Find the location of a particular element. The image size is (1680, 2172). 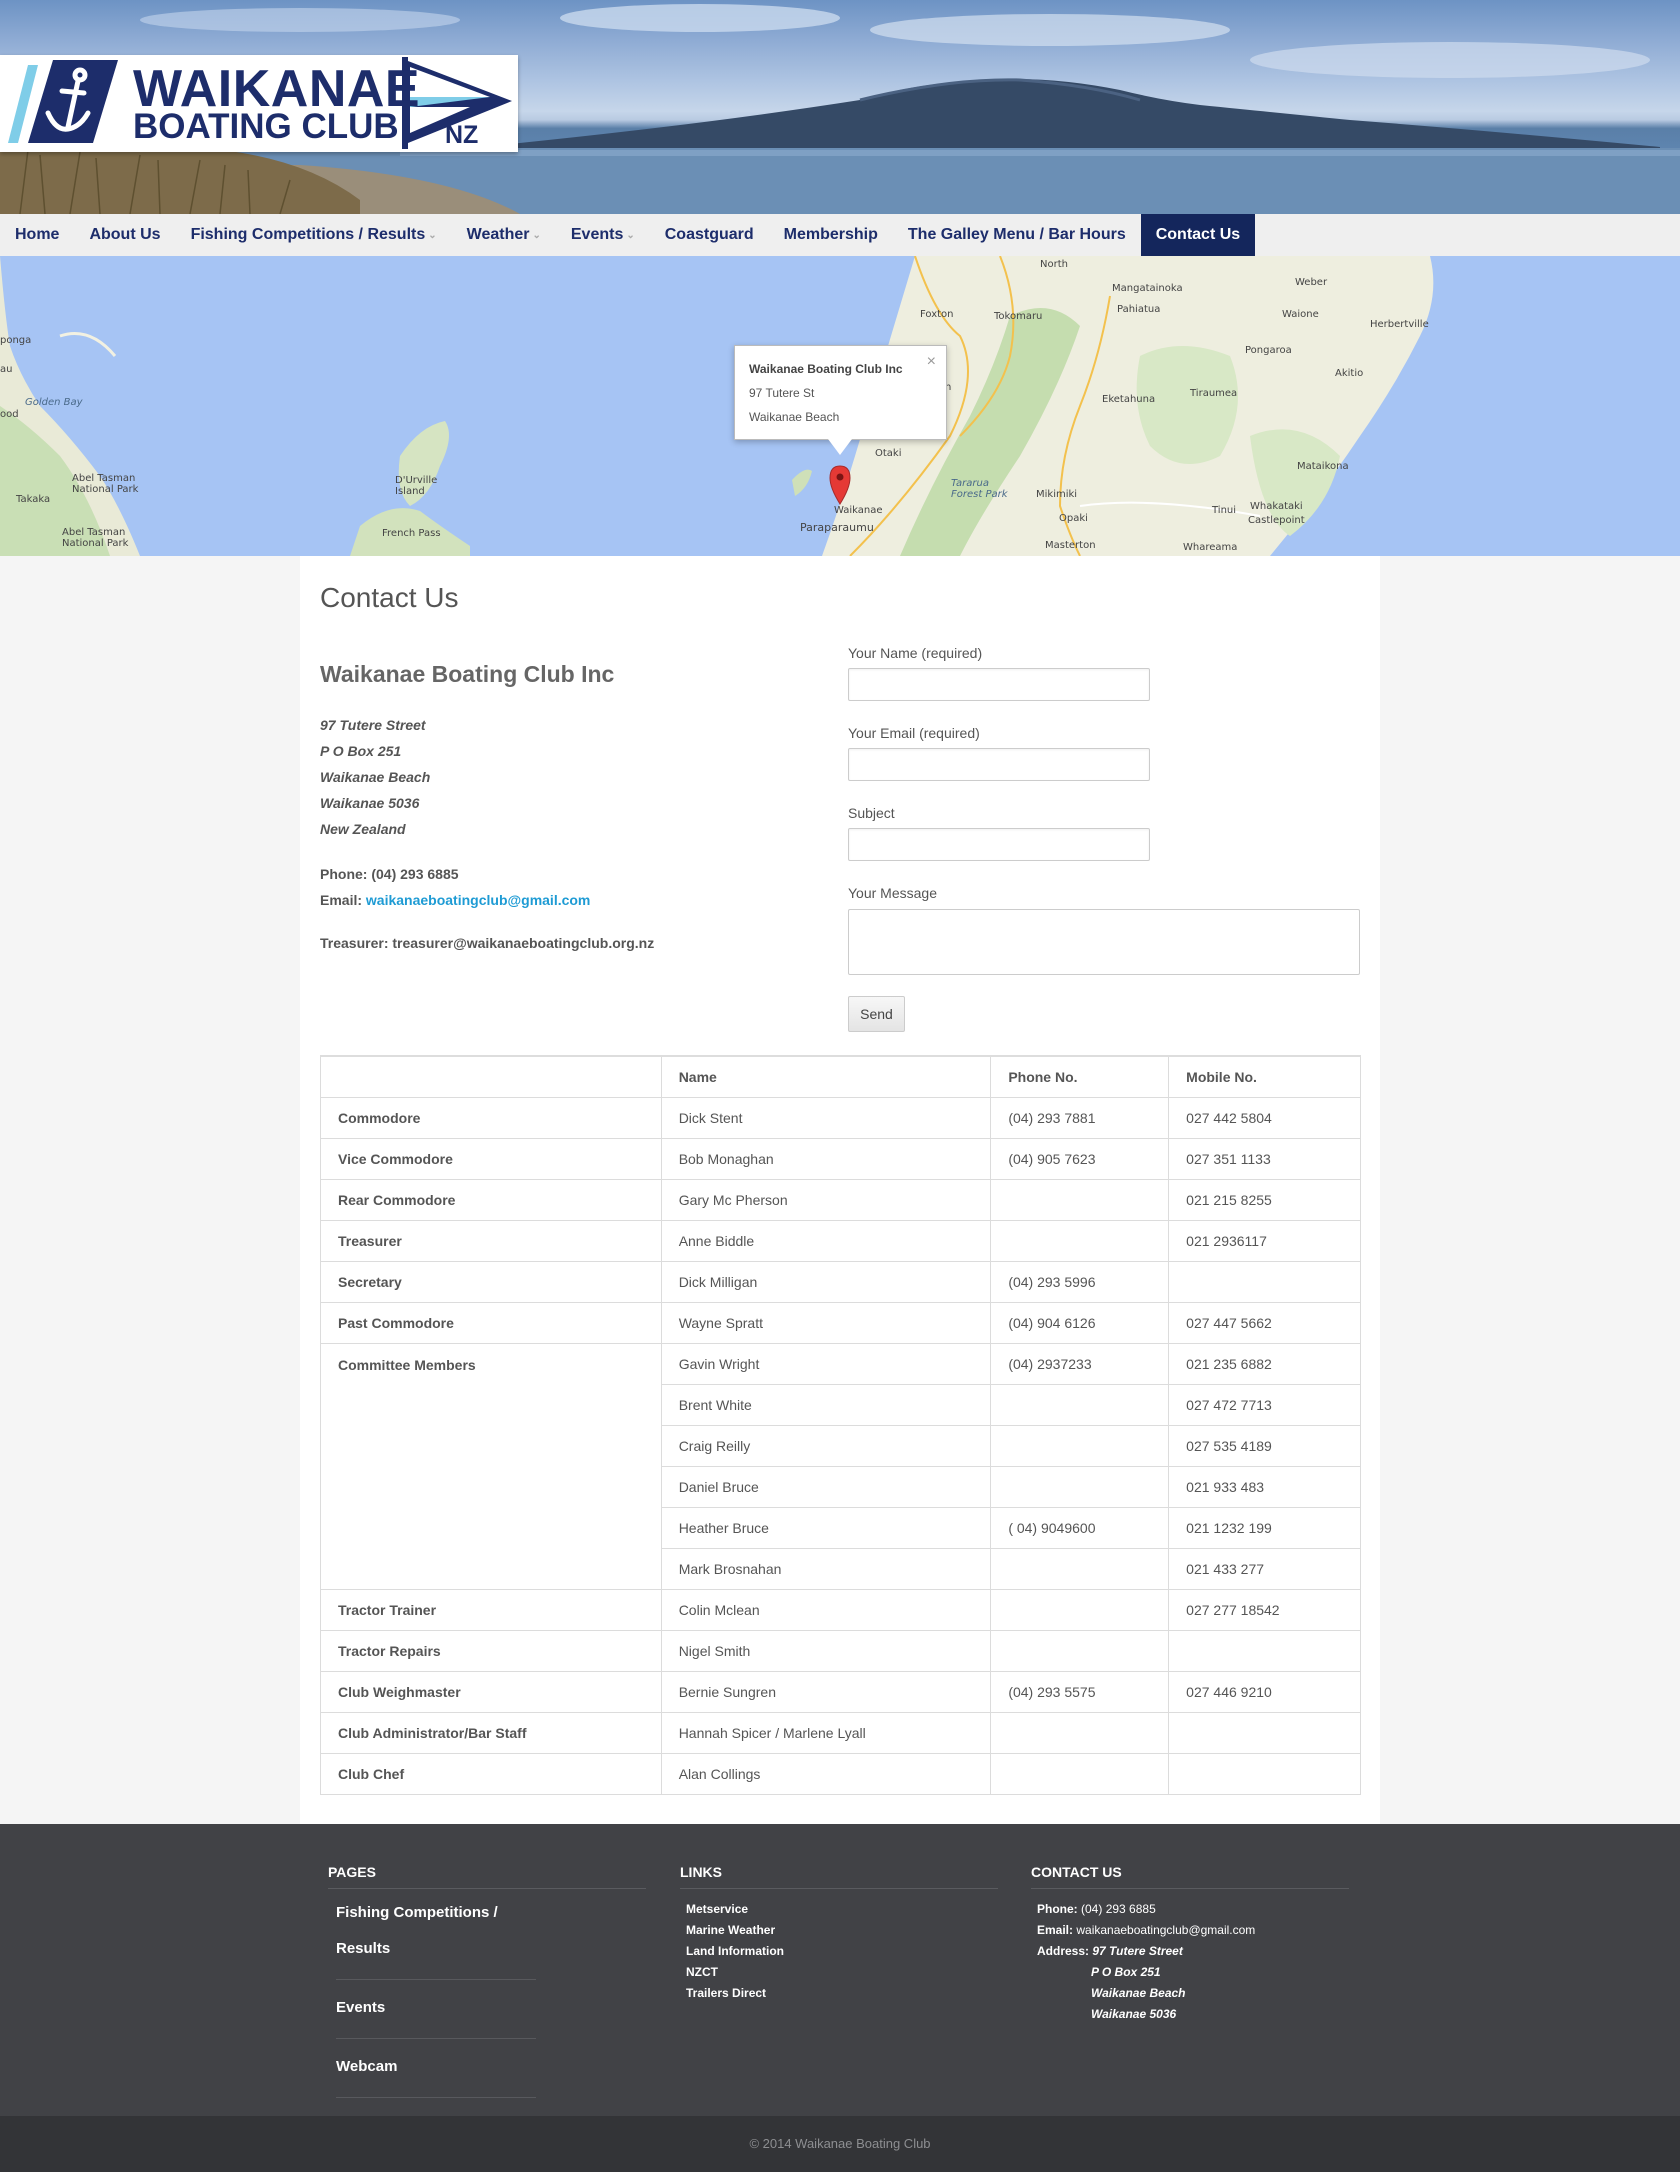

nav-events: Events ⌄ is located at coordinates (603, 235).